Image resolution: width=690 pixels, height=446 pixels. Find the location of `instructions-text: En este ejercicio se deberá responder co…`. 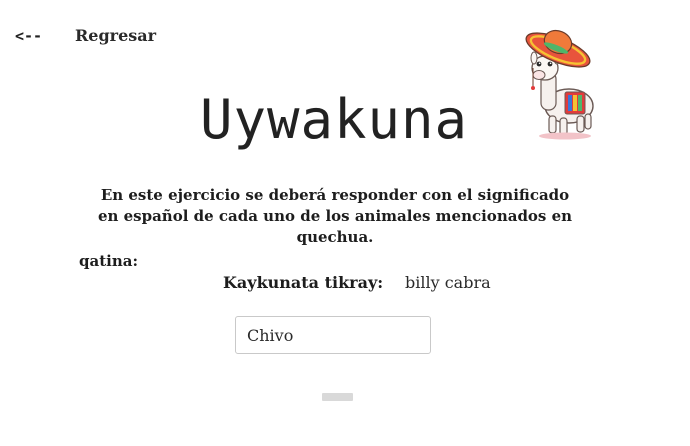

instructions-text: En este ejercicio se deberá responder co… is located at coordinates (335, 216).